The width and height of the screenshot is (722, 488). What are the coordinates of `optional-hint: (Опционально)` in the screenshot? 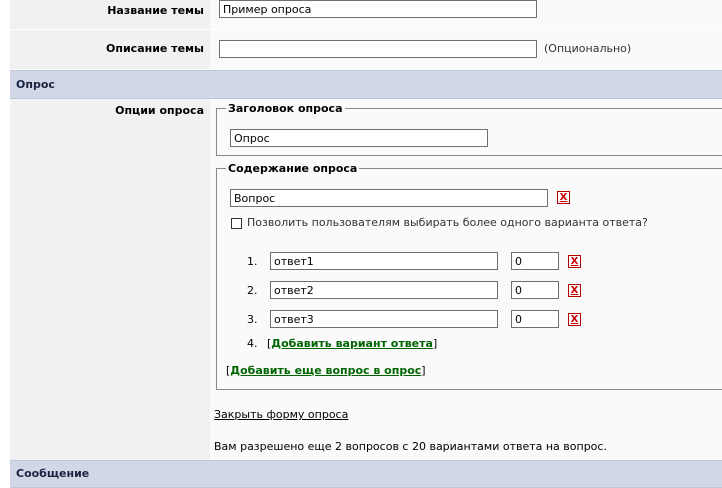 It's located at (588, 48).